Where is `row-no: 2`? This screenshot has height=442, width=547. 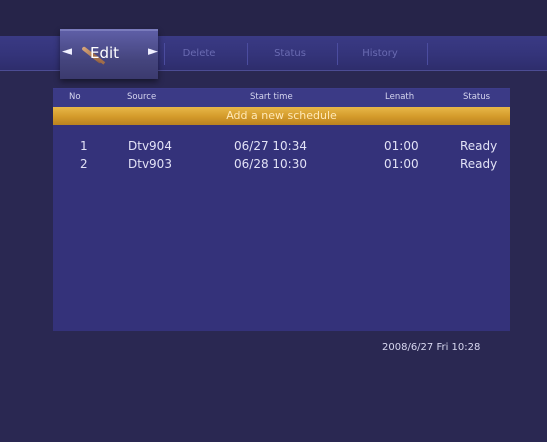
row-no: 2 is located at coordinates (84, 164).